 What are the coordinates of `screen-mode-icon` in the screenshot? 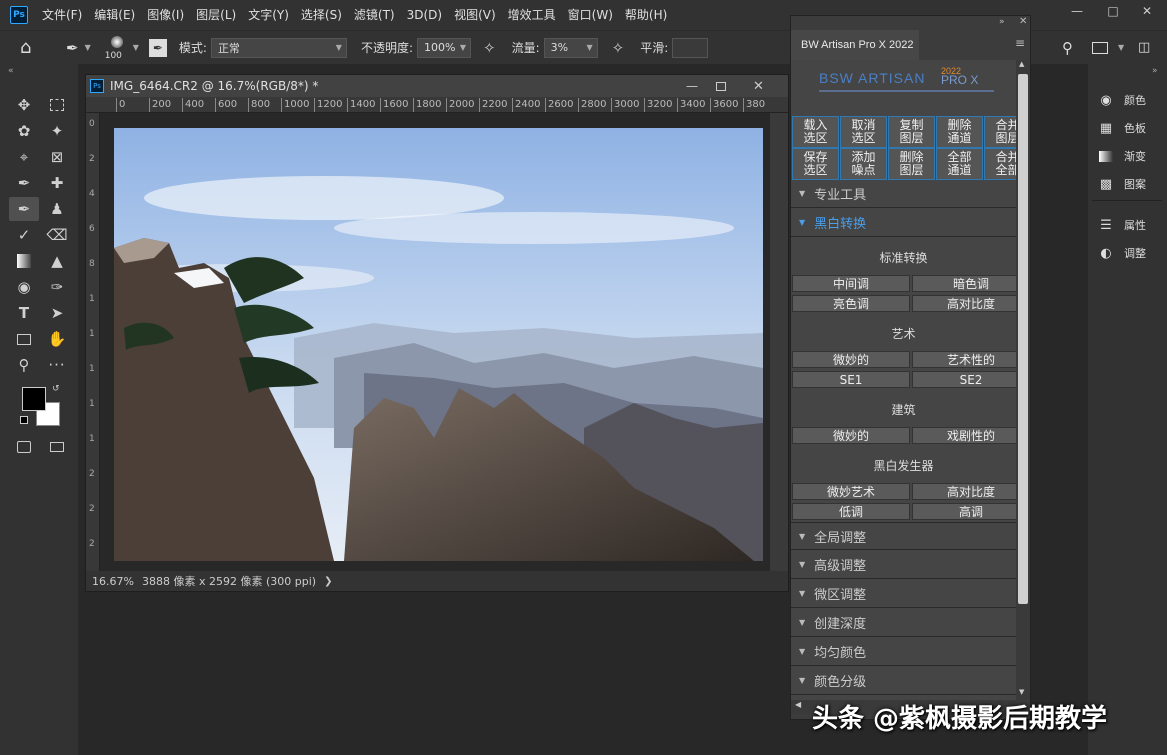 It's located at (57, 447).